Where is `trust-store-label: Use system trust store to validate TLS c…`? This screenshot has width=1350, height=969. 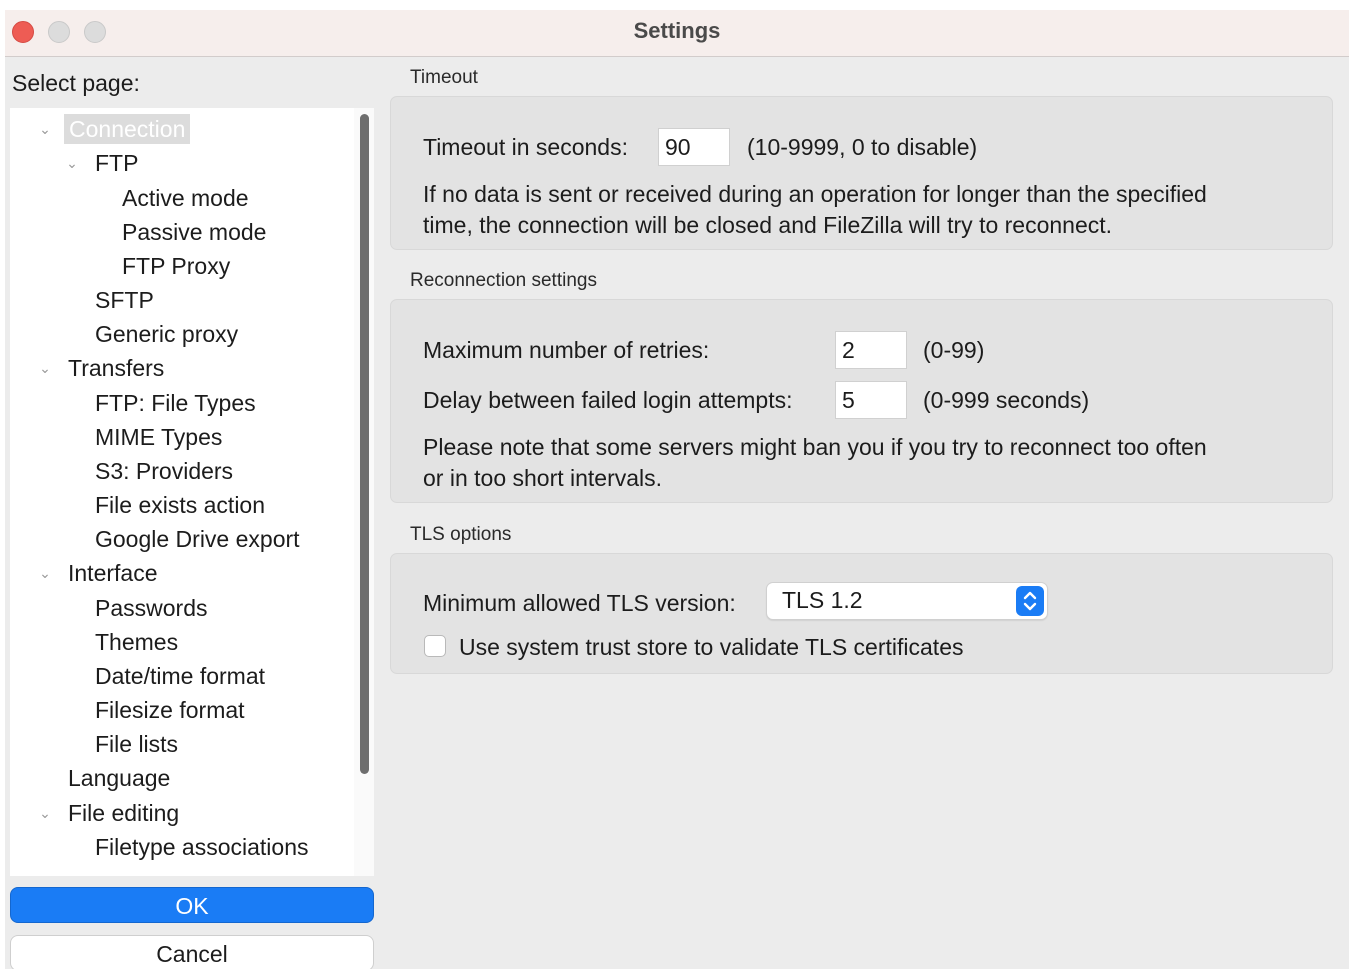
trust-store-label: Use system trust store to validate TLS c… is located at coordinates (711, 647).